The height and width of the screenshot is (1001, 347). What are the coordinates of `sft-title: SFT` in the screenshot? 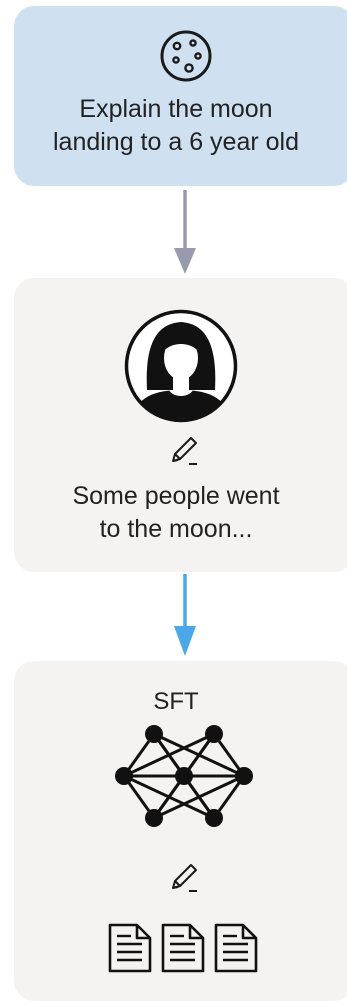 It's located at (176, 701).